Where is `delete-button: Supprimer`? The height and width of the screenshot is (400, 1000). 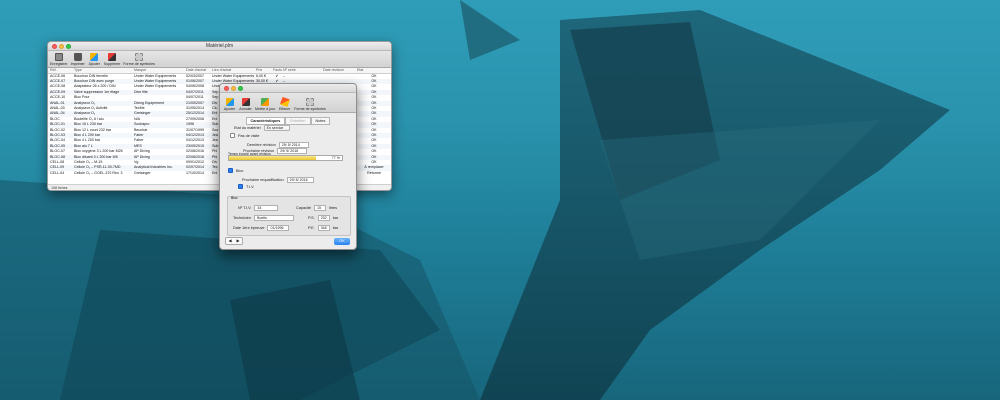 delete-button: Supprimer is located at coordinates (112, 59).